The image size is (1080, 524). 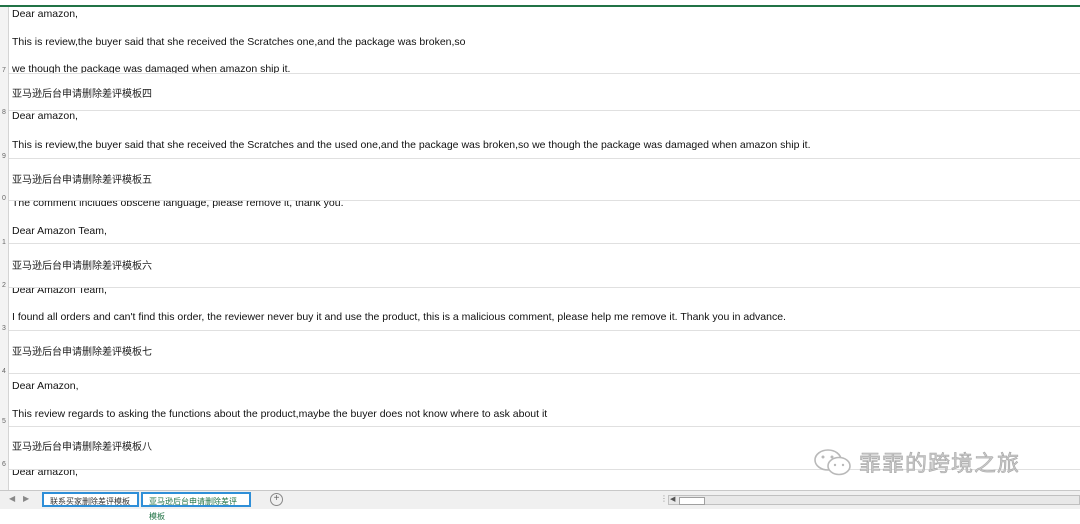 I want to click on tab-label: 联系买家删除差评模板, so click(x=90, y=501).